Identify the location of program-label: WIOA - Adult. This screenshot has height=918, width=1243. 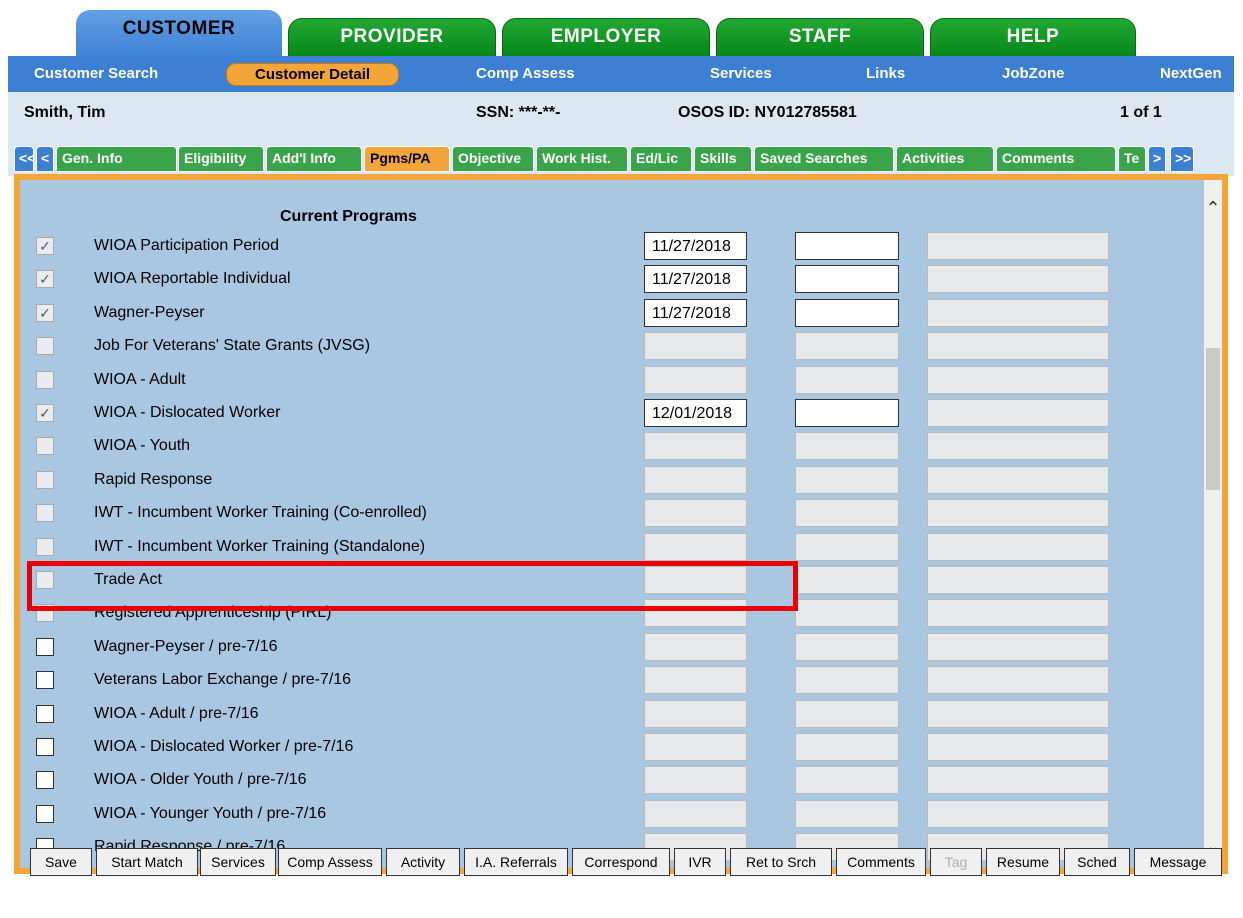
(140, 379).